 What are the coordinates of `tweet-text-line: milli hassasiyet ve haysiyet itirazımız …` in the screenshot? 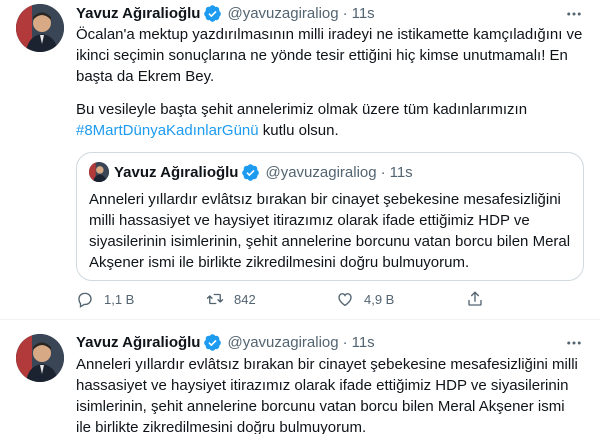 It's located at (309, 220).